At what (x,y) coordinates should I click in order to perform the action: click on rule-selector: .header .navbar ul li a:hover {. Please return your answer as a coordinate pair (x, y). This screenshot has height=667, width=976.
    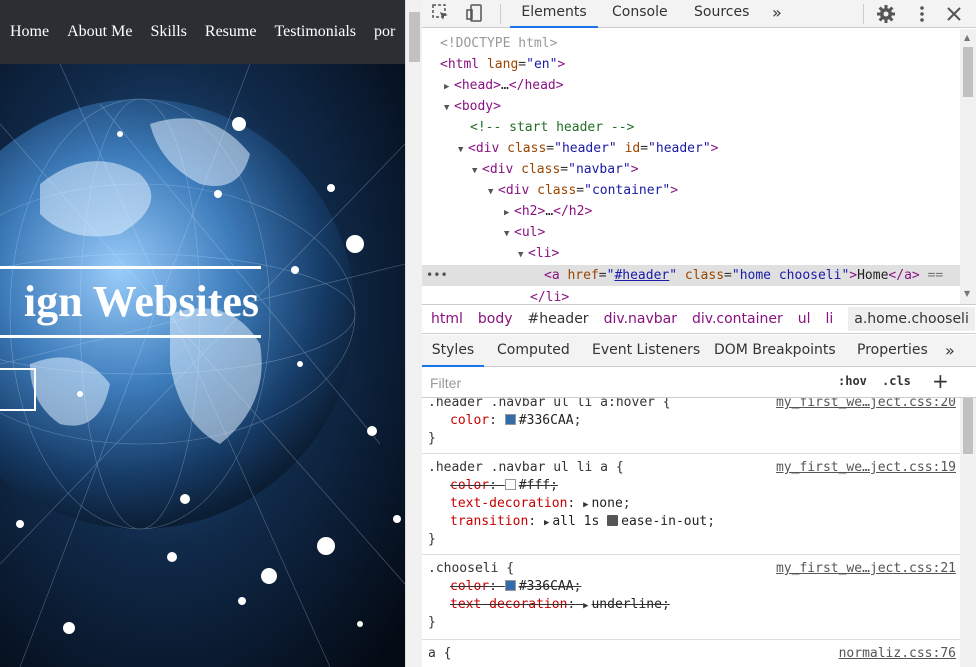
    Looking at the image, I should click on (549, 405).